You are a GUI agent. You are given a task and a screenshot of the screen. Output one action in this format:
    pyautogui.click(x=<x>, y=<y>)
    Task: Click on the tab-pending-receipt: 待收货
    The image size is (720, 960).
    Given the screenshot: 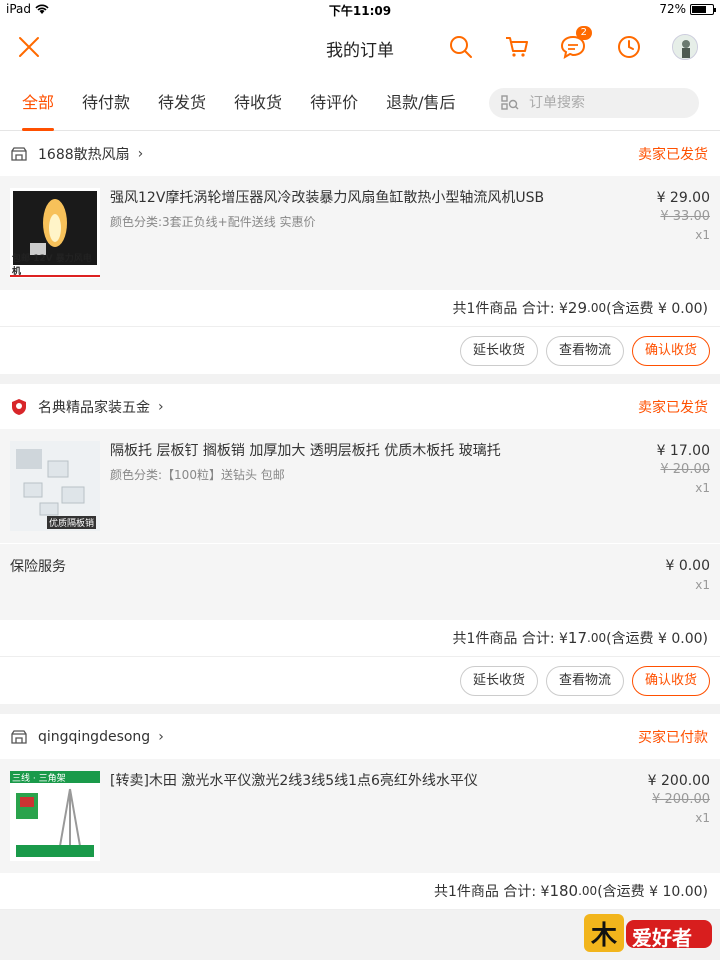 What is the action you would take?
    pyautogui.click(x=258, y=102)
    